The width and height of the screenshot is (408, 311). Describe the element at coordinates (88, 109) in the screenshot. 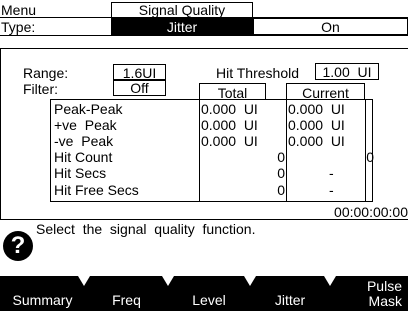

I see `row-label: Peak-Peak` at that location.